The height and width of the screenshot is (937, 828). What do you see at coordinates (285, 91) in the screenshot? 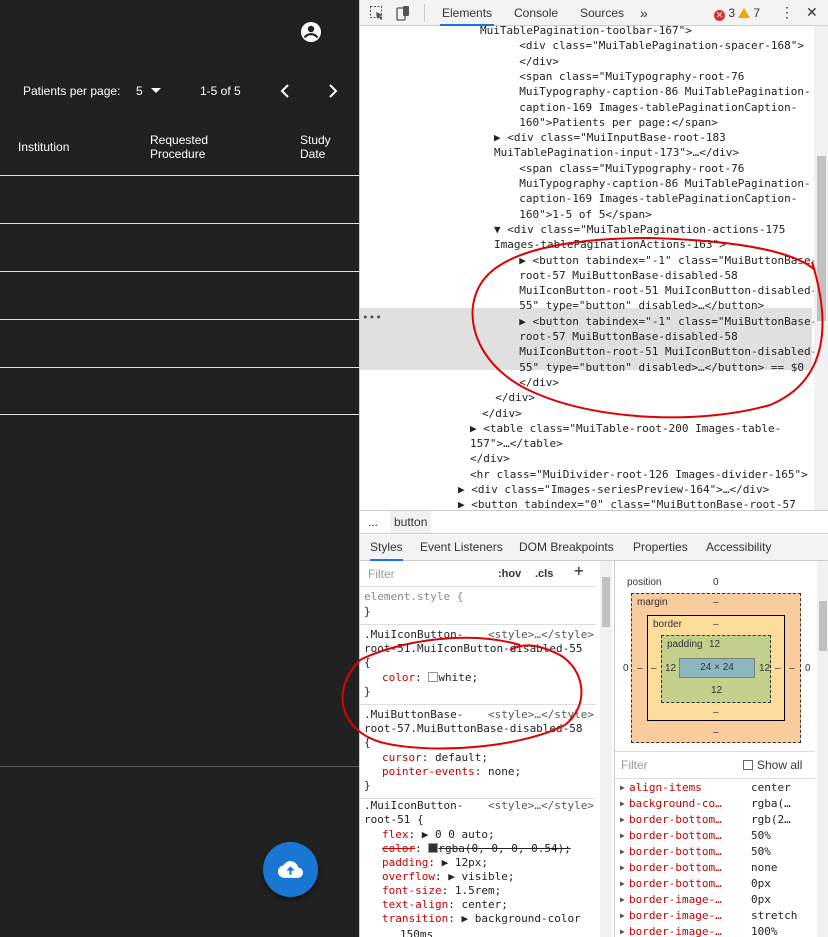
I see `previous-page-button` at bounding box center [285, 91].